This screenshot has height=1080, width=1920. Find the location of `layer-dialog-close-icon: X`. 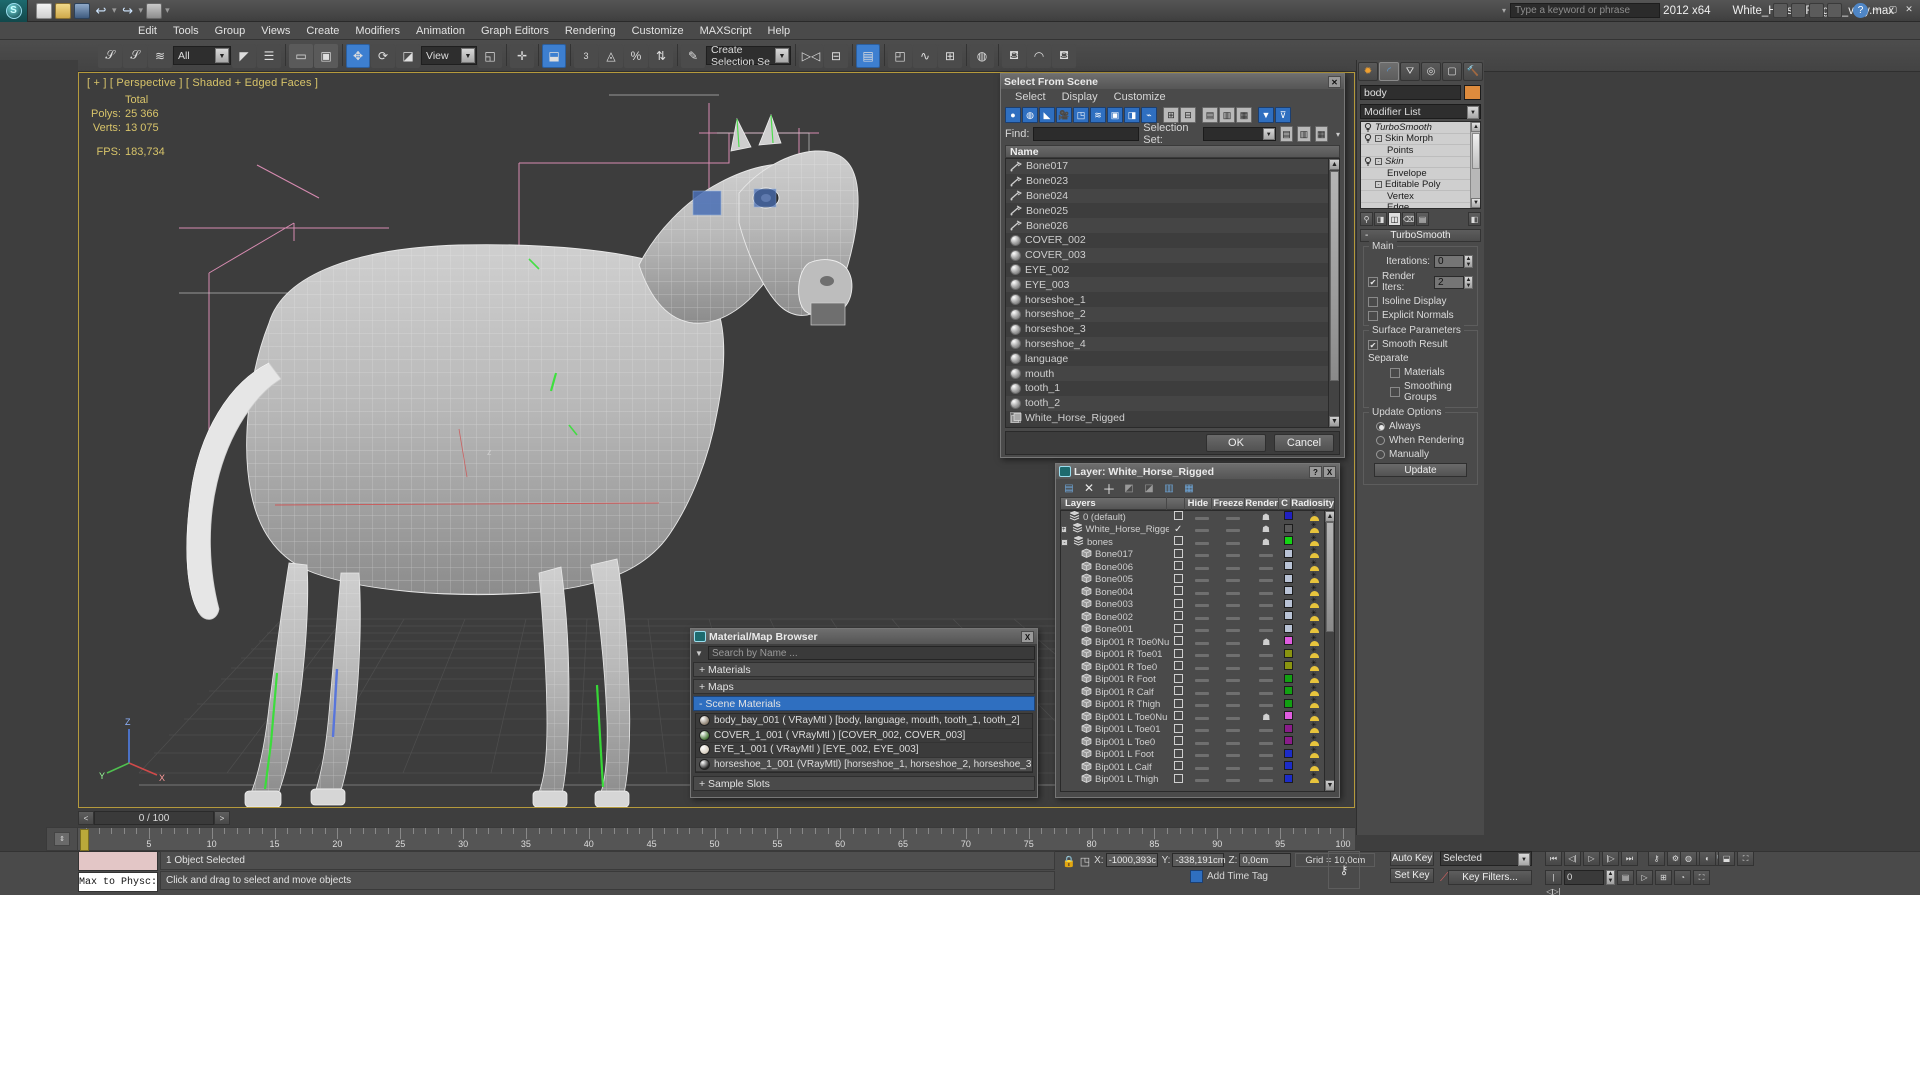

layer-dialog-close-icon: X is located at coordinates (1329, 471).